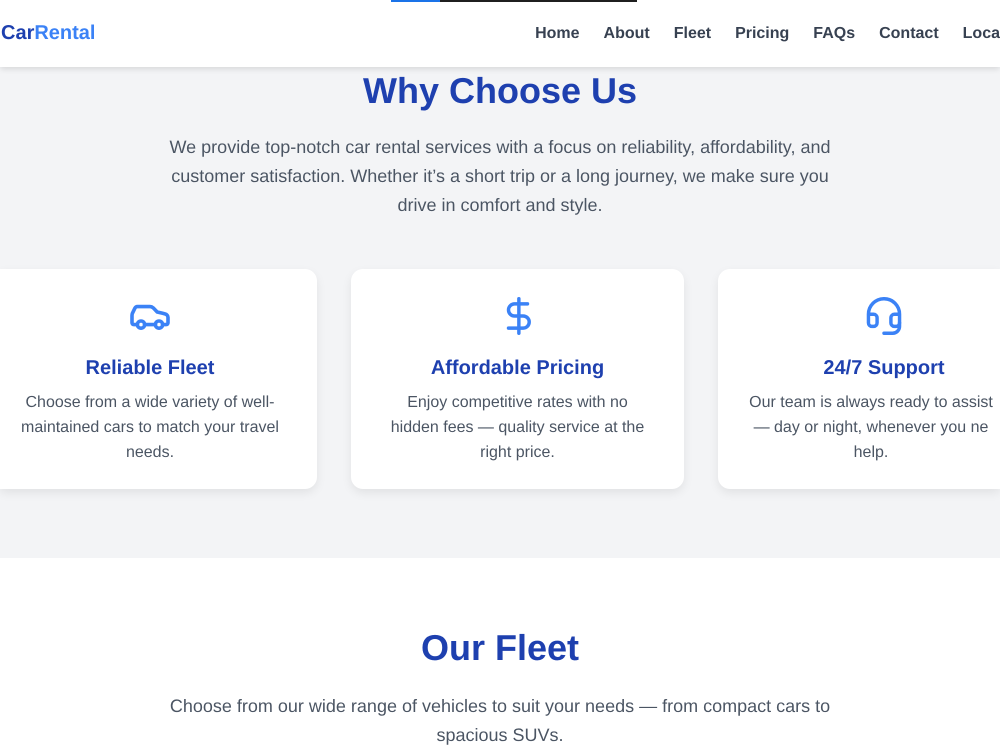 This screenshot has height=750, width=1000. What do you see at coordinates (884, 368) in the screenshot?
I see `card-title: 24/7 Support` at bounding box center [884, 368].